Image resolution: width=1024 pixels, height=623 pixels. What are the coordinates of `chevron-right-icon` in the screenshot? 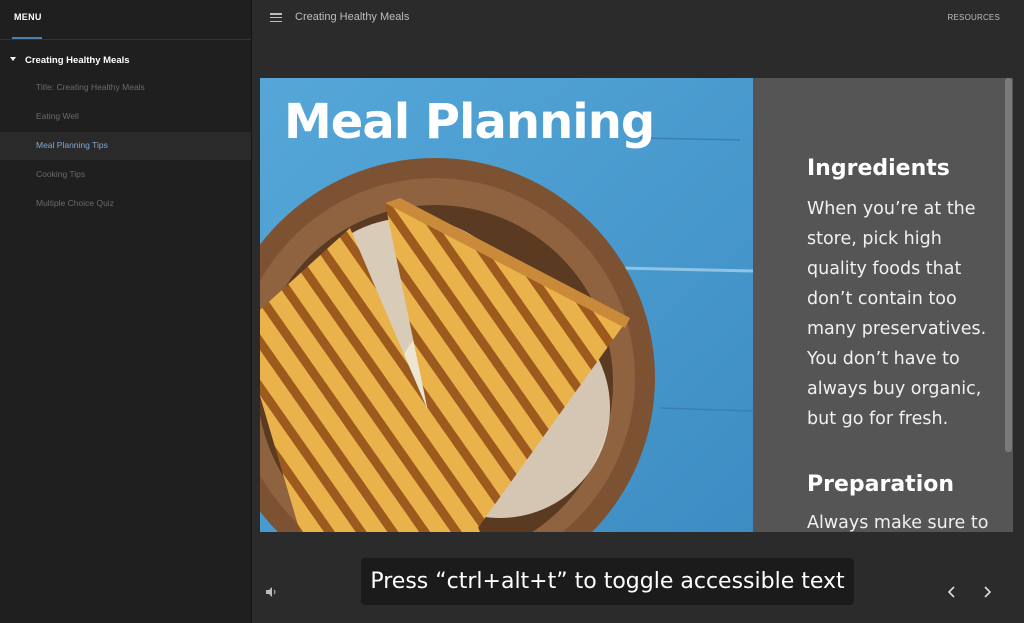 It's located at (987, 592).